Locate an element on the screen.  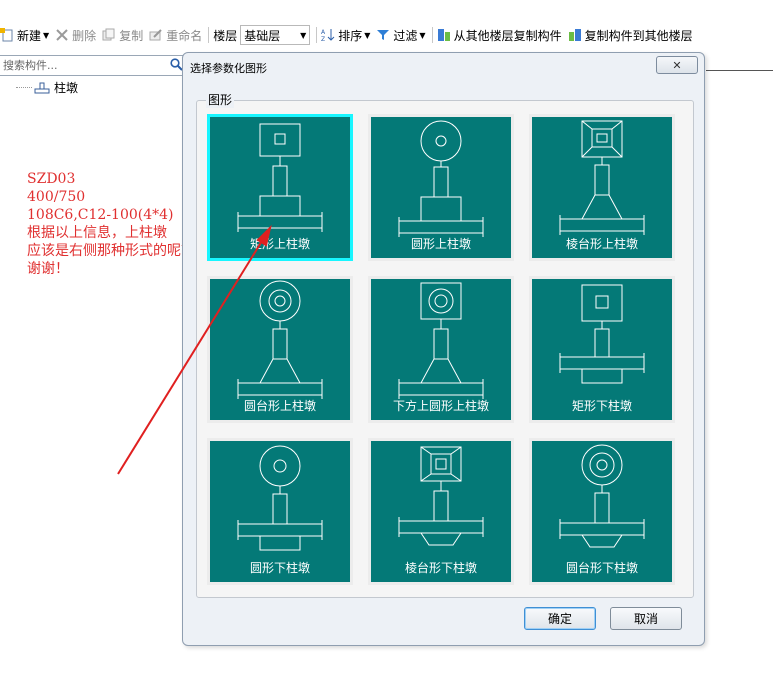
dialog-title: 选择参数化图形 is located at coordinates (228, 68).